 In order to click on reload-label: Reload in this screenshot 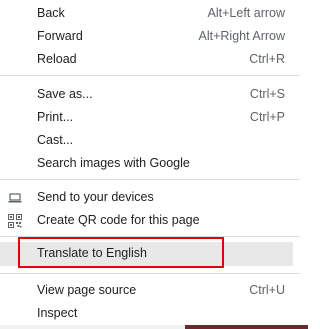, I will do `click(57, 59)`.